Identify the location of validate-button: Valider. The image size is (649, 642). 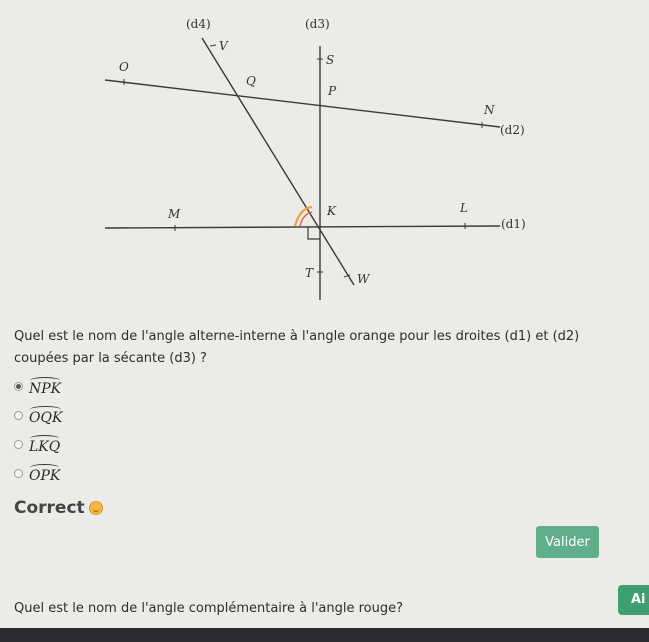
(567, 542).